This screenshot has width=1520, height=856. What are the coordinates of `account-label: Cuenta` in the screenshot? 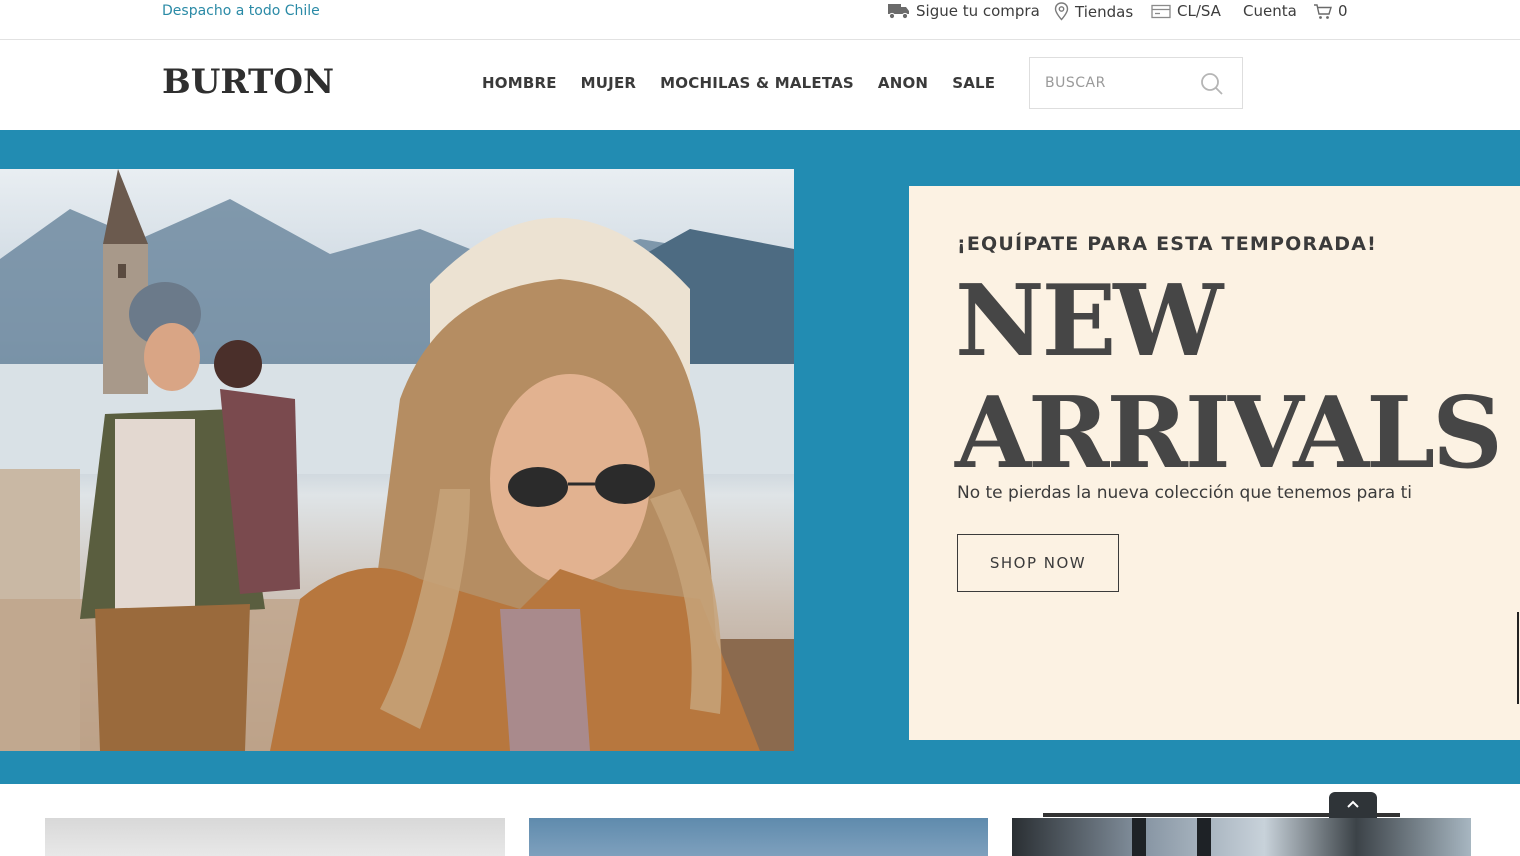 It's located at (1270, 11).